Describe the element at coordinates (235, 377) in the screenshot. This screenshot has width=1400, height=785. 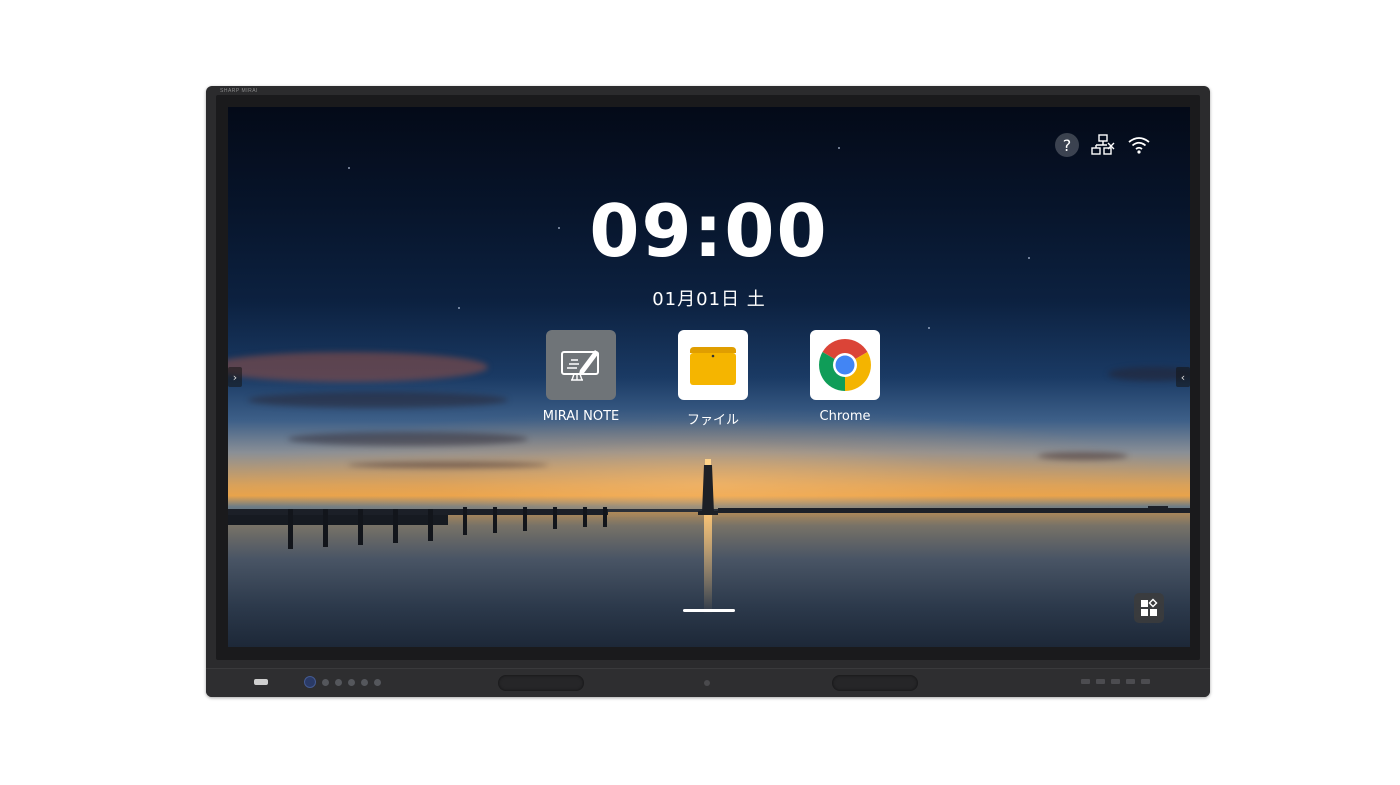
I see `left-edge-menu-arrow: ›` at that location.